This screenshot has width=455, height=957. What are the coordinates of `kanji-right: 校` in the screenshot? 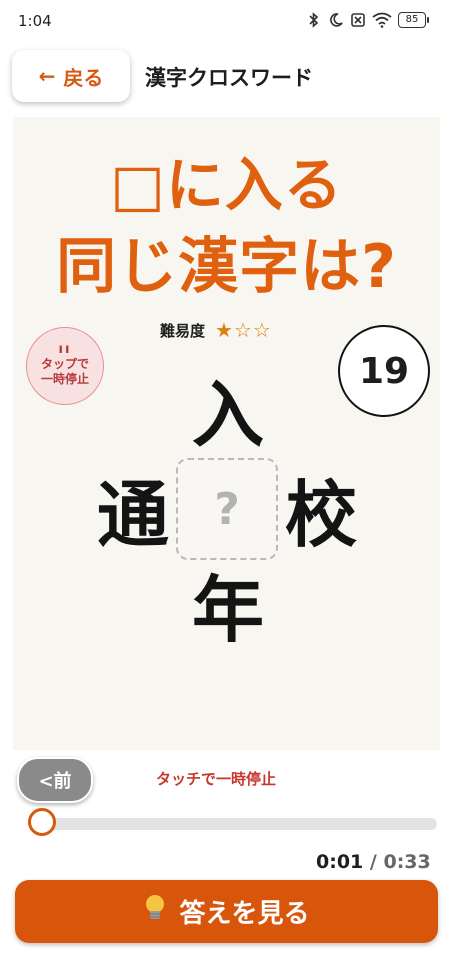 It's located at (320, 515).